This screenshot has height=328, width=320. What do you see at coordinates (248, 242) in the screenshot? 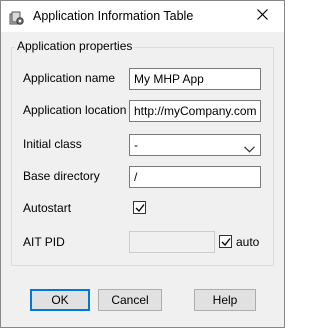
I see `auto-label: auto` at bounding box center [248, 242].